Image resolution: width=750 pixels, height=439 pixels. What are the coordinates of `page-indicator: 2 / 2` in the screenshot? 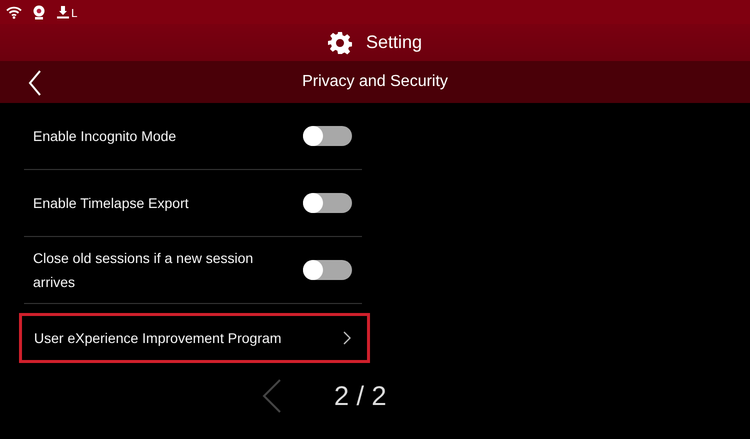 It's located at (360, 396).